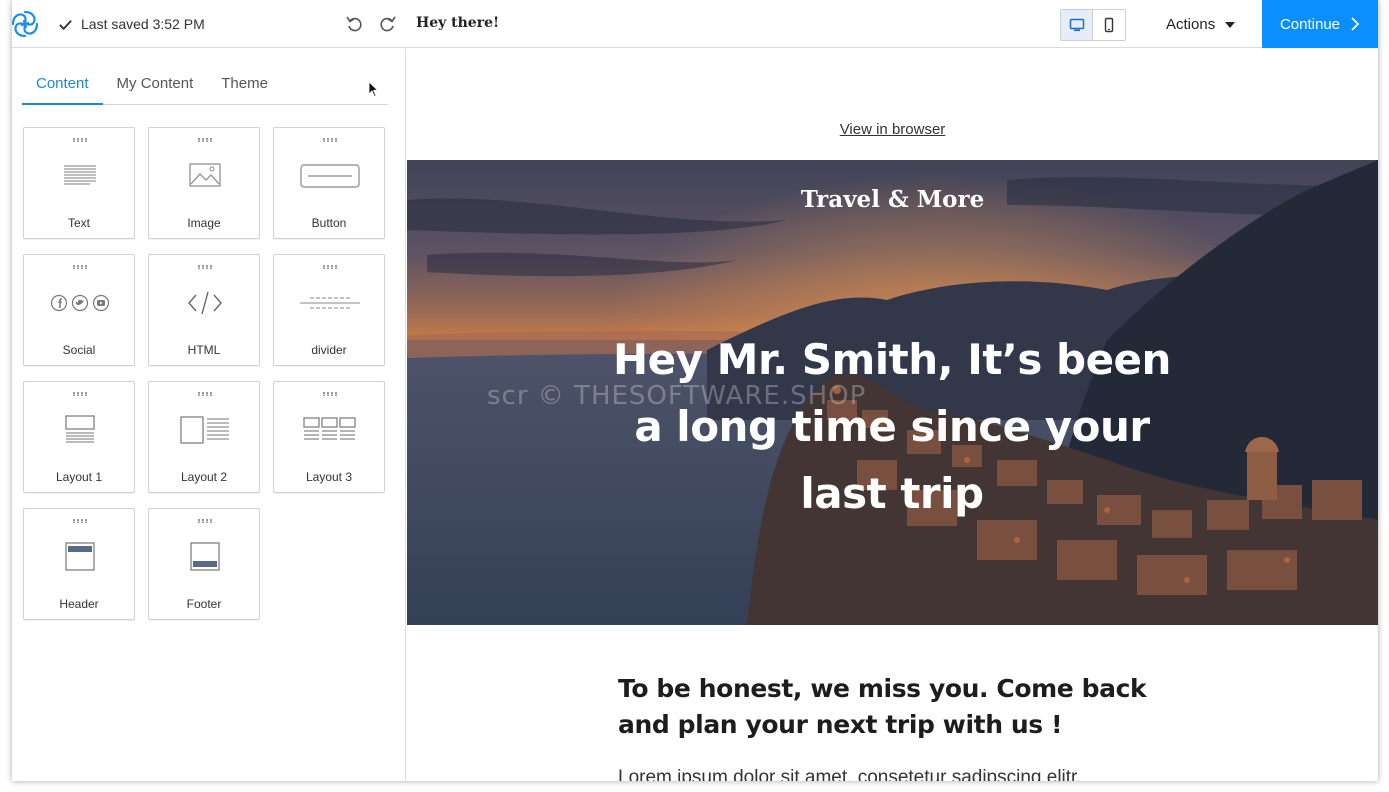 Image resolution: width=1389 pixels, height=792 pixels. Describe the element at coordinates (1310, 24) in the screenshot. I see `continue-label: Continue` at that location.